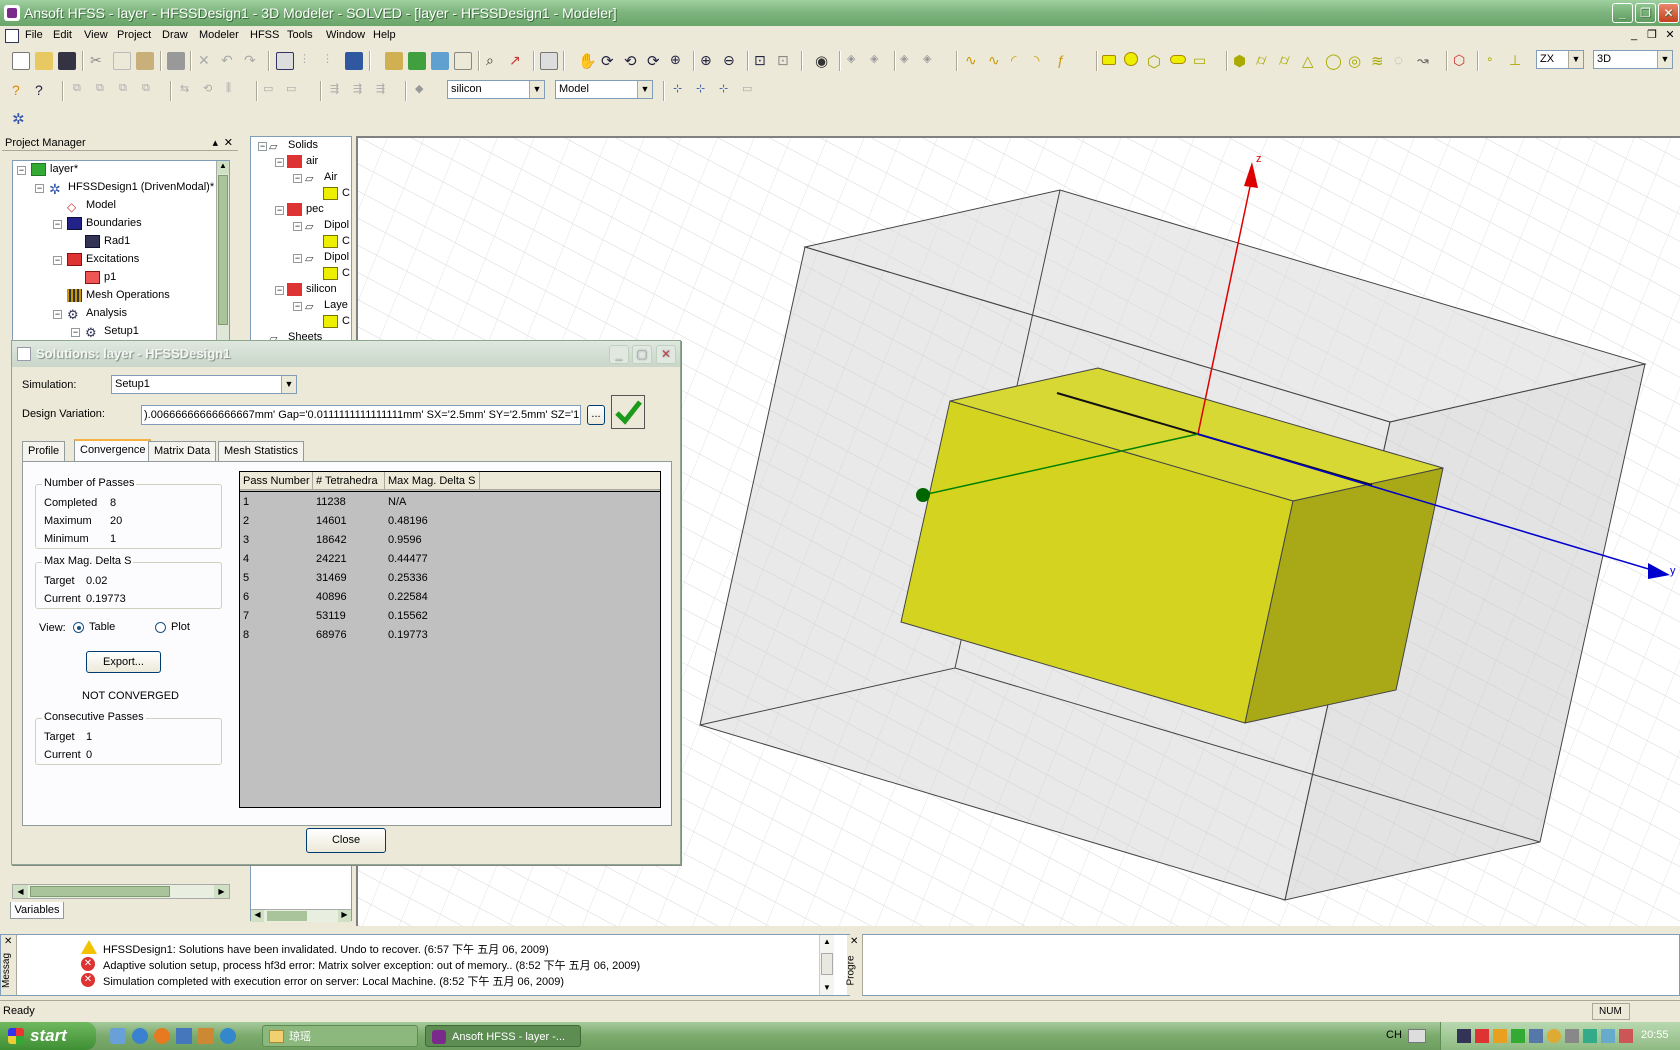  What do you see at coordinates (287, 916) in the screenshot?
I see `hscroll-thumb` at bounding box center [287, 916].